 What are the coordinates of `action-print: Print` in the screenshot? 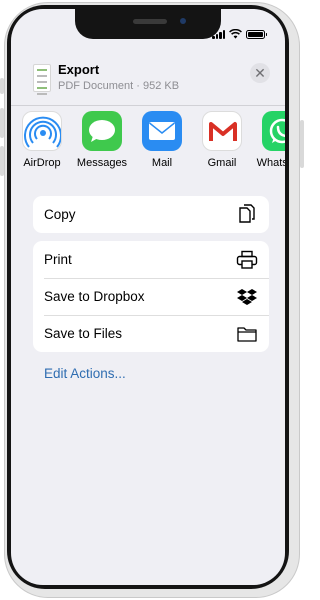 It's located at (151, 259).